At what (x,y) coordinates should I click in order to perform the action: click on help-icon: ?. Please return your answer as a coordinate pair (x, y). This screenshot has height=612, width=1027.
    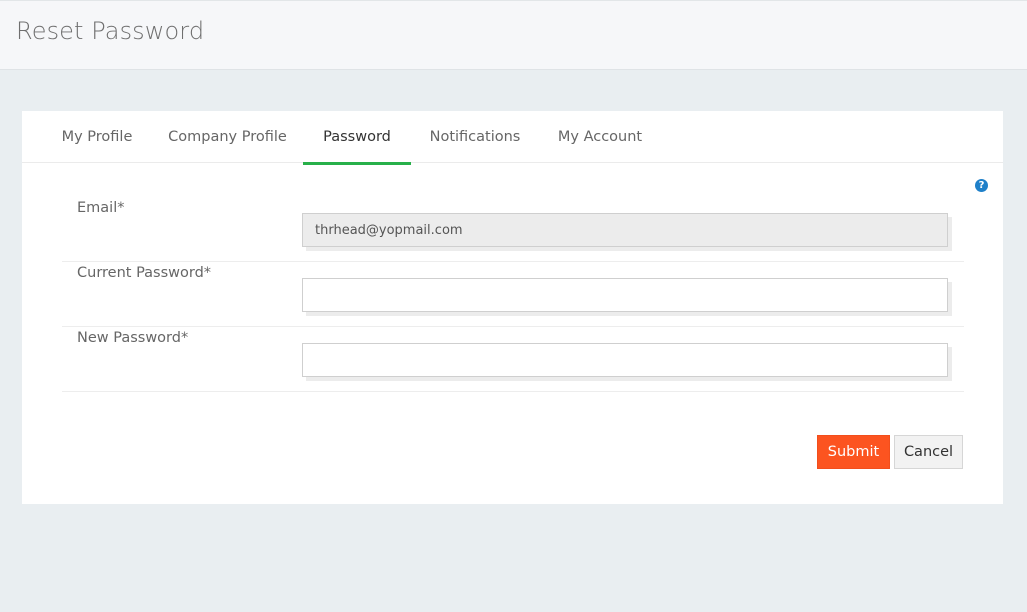
    Looking at the image, I should click on (981, 185).